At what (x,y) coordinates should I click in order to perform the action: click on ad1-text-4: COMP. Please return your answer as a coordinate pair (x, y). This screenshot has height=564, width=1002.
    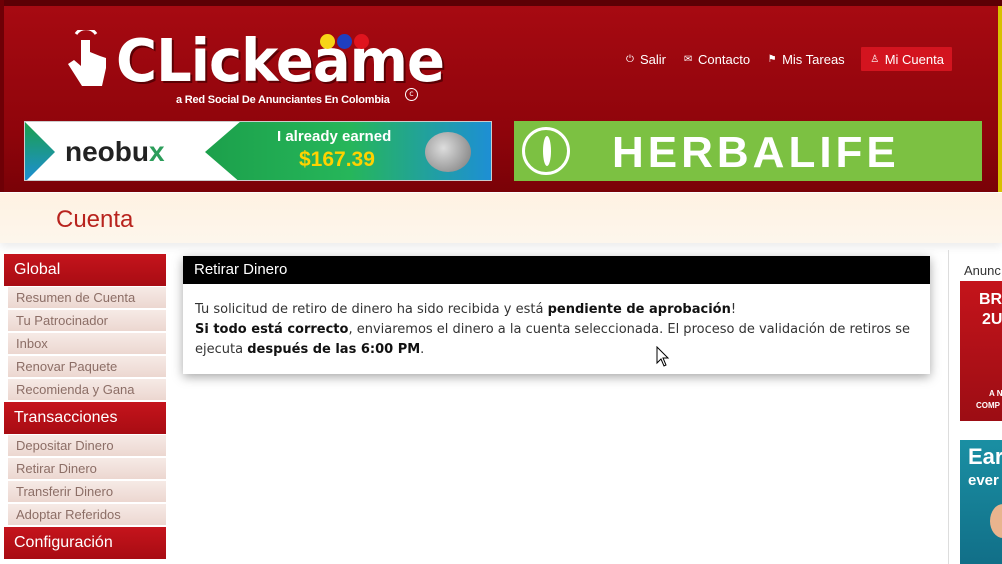
    Looking at the image, I should click on (988, 405).